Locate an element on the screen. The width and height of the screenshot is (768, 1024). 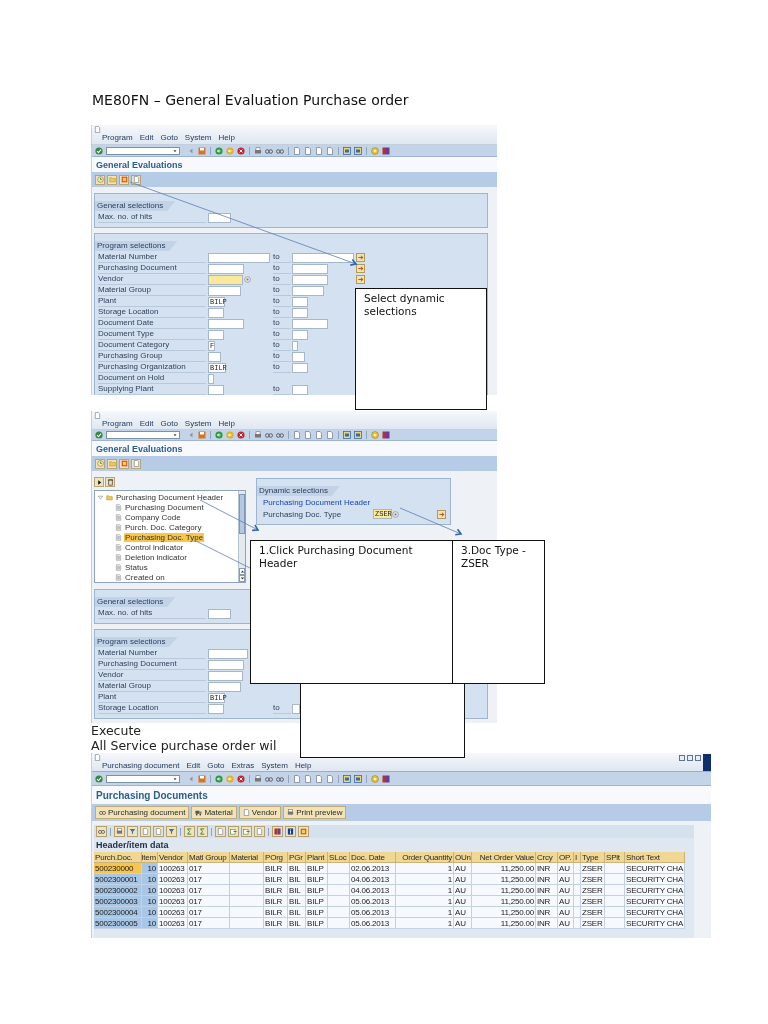
table-cell: BILP is located at coordinates (317, 923).